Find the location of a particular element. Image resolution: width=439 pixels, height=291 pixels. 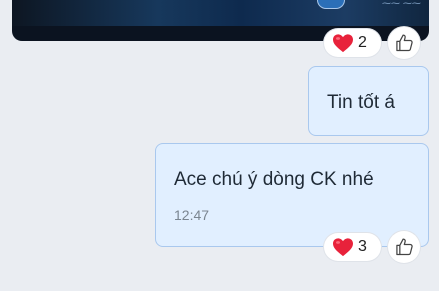

image-content is located at coordinates (220, 13).